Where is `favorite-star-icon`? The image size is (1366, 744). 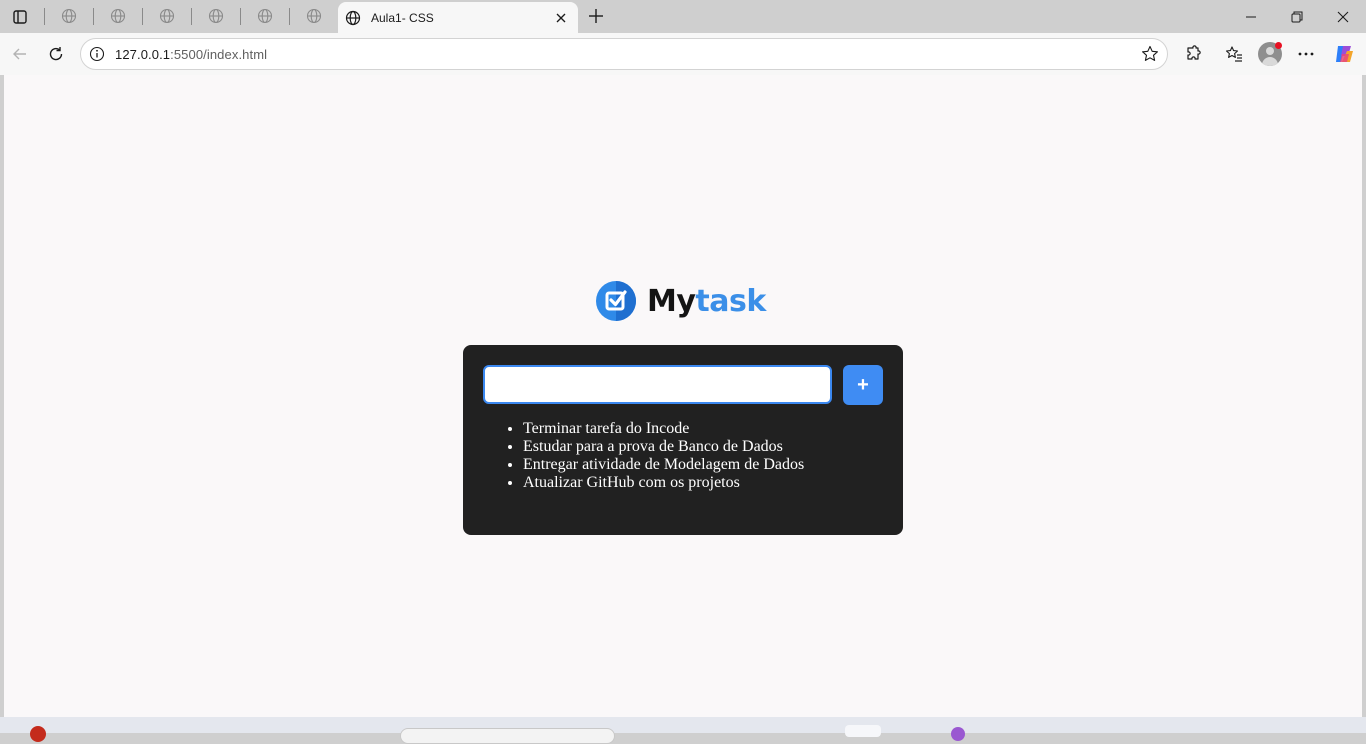 favorite-star-icon is located at coordinates (1150, 54).